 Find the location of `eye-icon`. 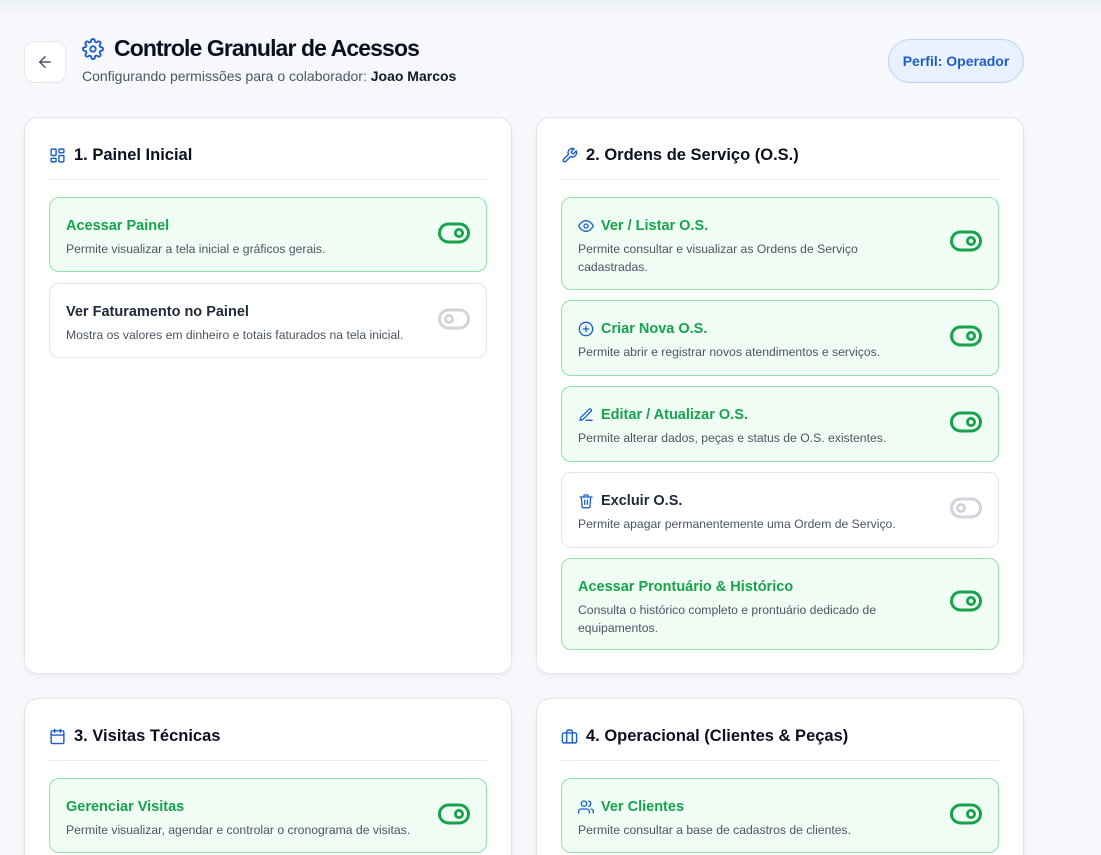

eye-icon is located at coordinates (586, 226).